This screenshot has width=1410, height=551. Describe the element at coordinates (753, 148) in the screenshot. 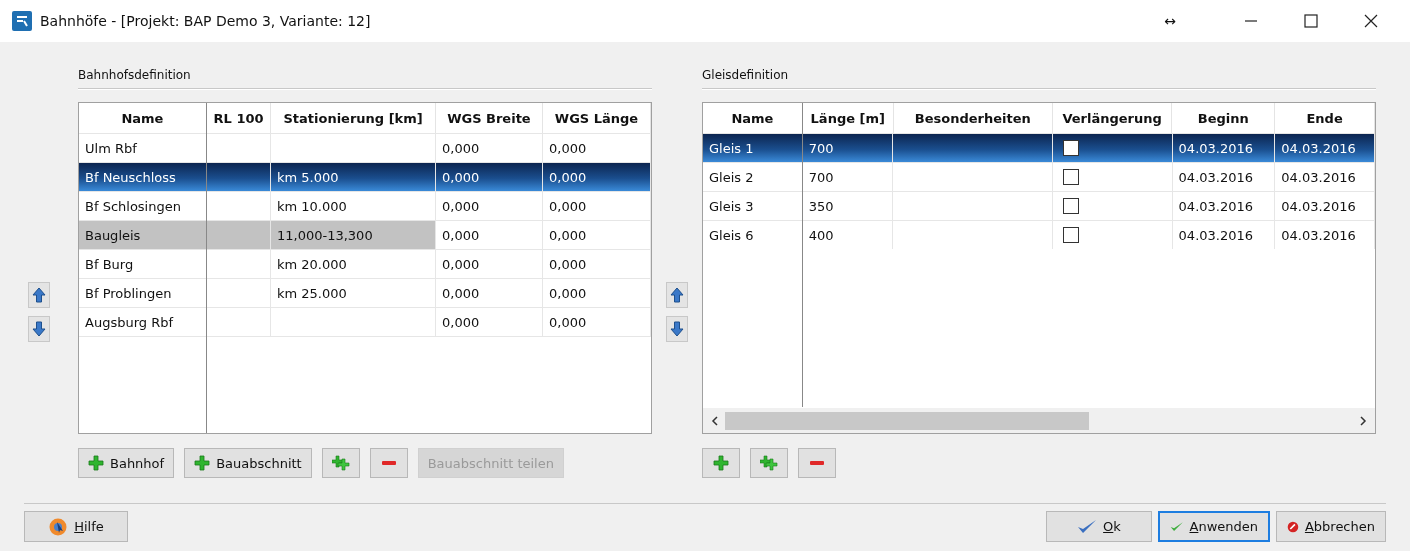

I see `table-cell: Gleis 1` at that location.